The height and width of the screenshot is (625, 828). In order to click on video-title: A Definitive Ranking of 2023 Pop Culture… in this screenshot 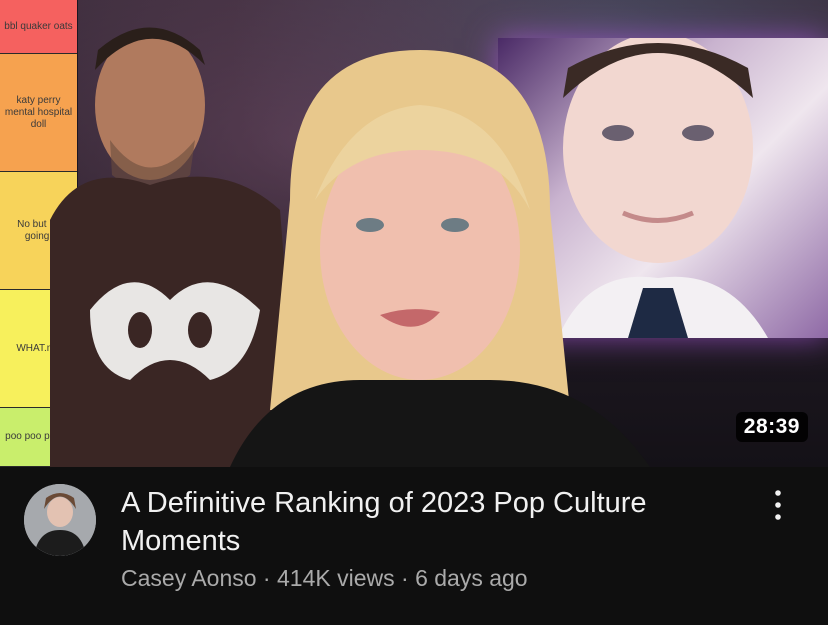, I will do `click(441, 522)`.